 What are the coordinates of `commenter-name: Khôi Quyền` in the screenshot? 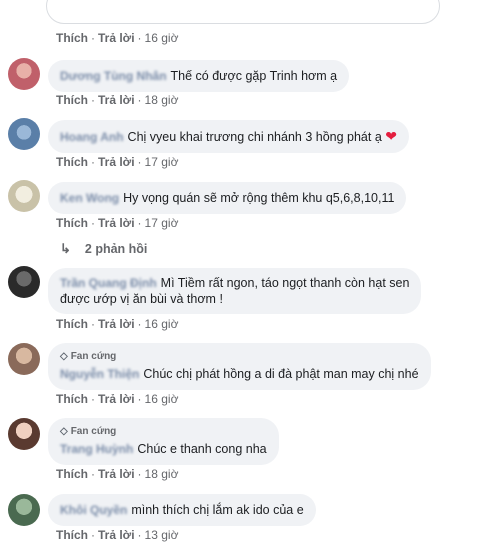 It's located at (93, 510).